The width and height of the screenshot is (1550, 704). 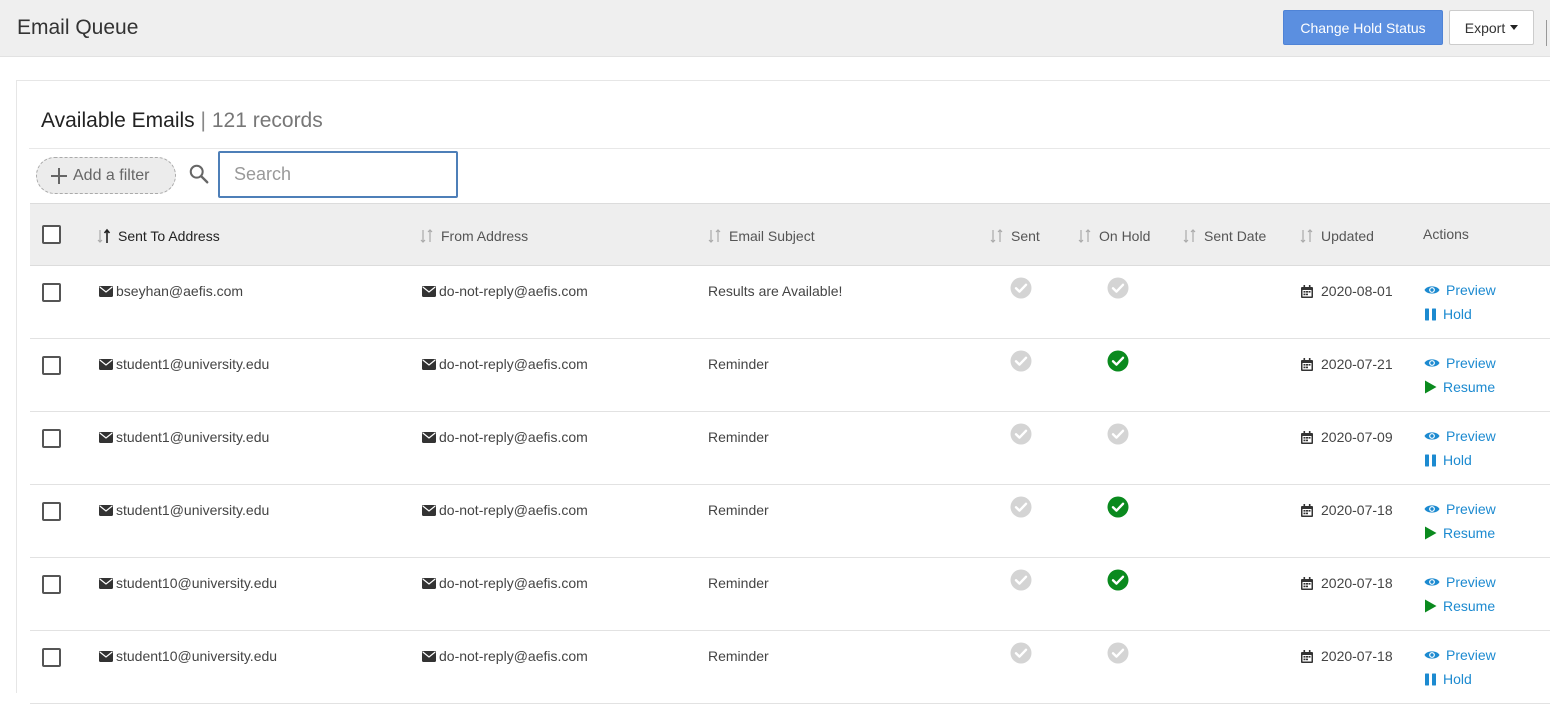 I want to click on updated-cell: 2020-07-21, so click(x=1347, y=364).